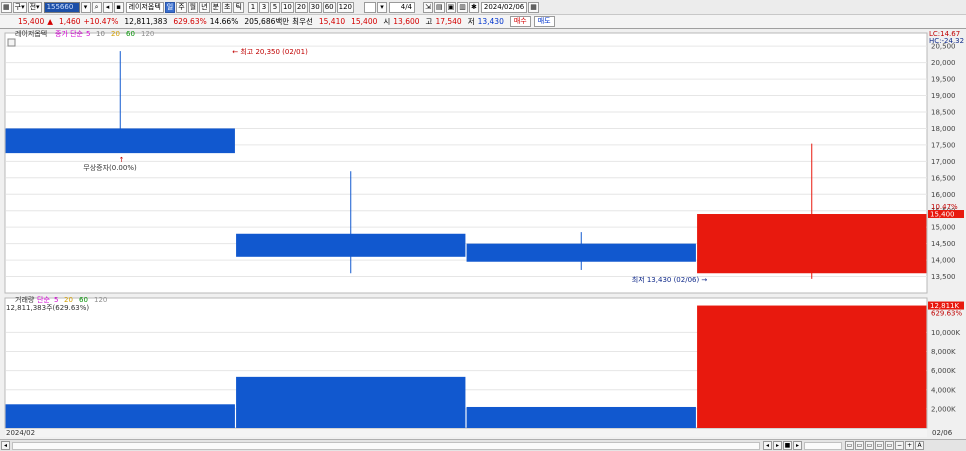  I want to click on code-dropdown-icon: ▾, so click(85, 7).